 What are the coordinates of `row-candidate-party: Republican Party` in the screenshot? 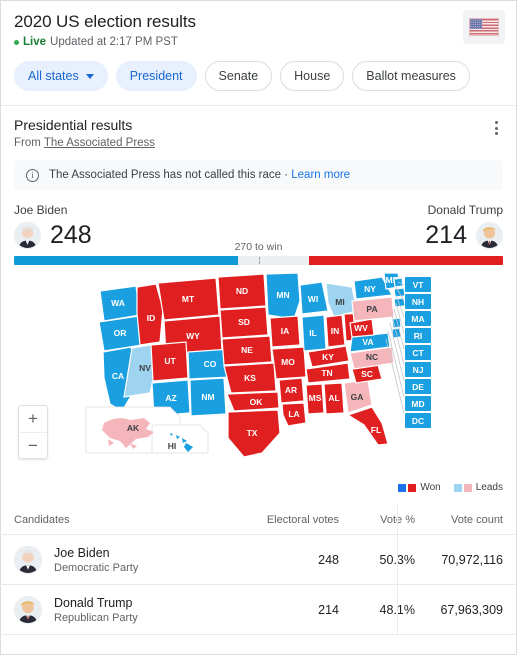 It's located at (96, 617).